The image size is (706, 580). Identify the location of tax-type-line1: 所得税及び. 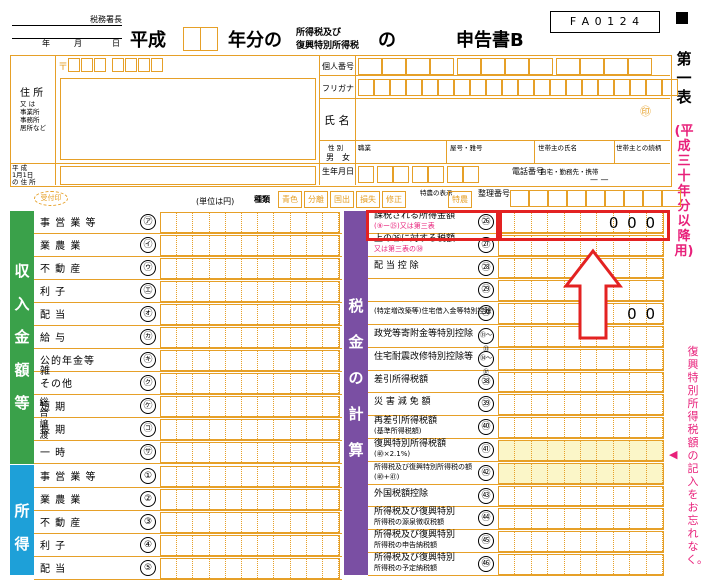
(319, 33).